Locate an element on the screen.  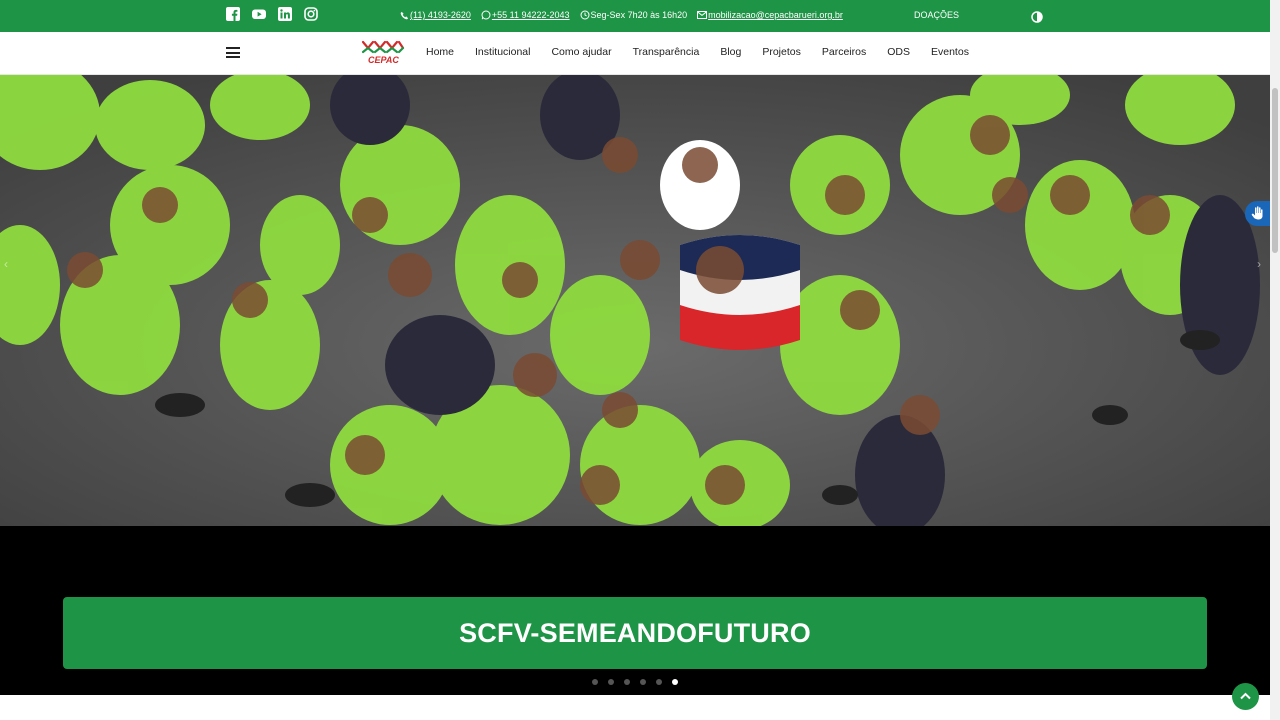
donate-link: DOAÇÕES is located at coordinates (936, 15).